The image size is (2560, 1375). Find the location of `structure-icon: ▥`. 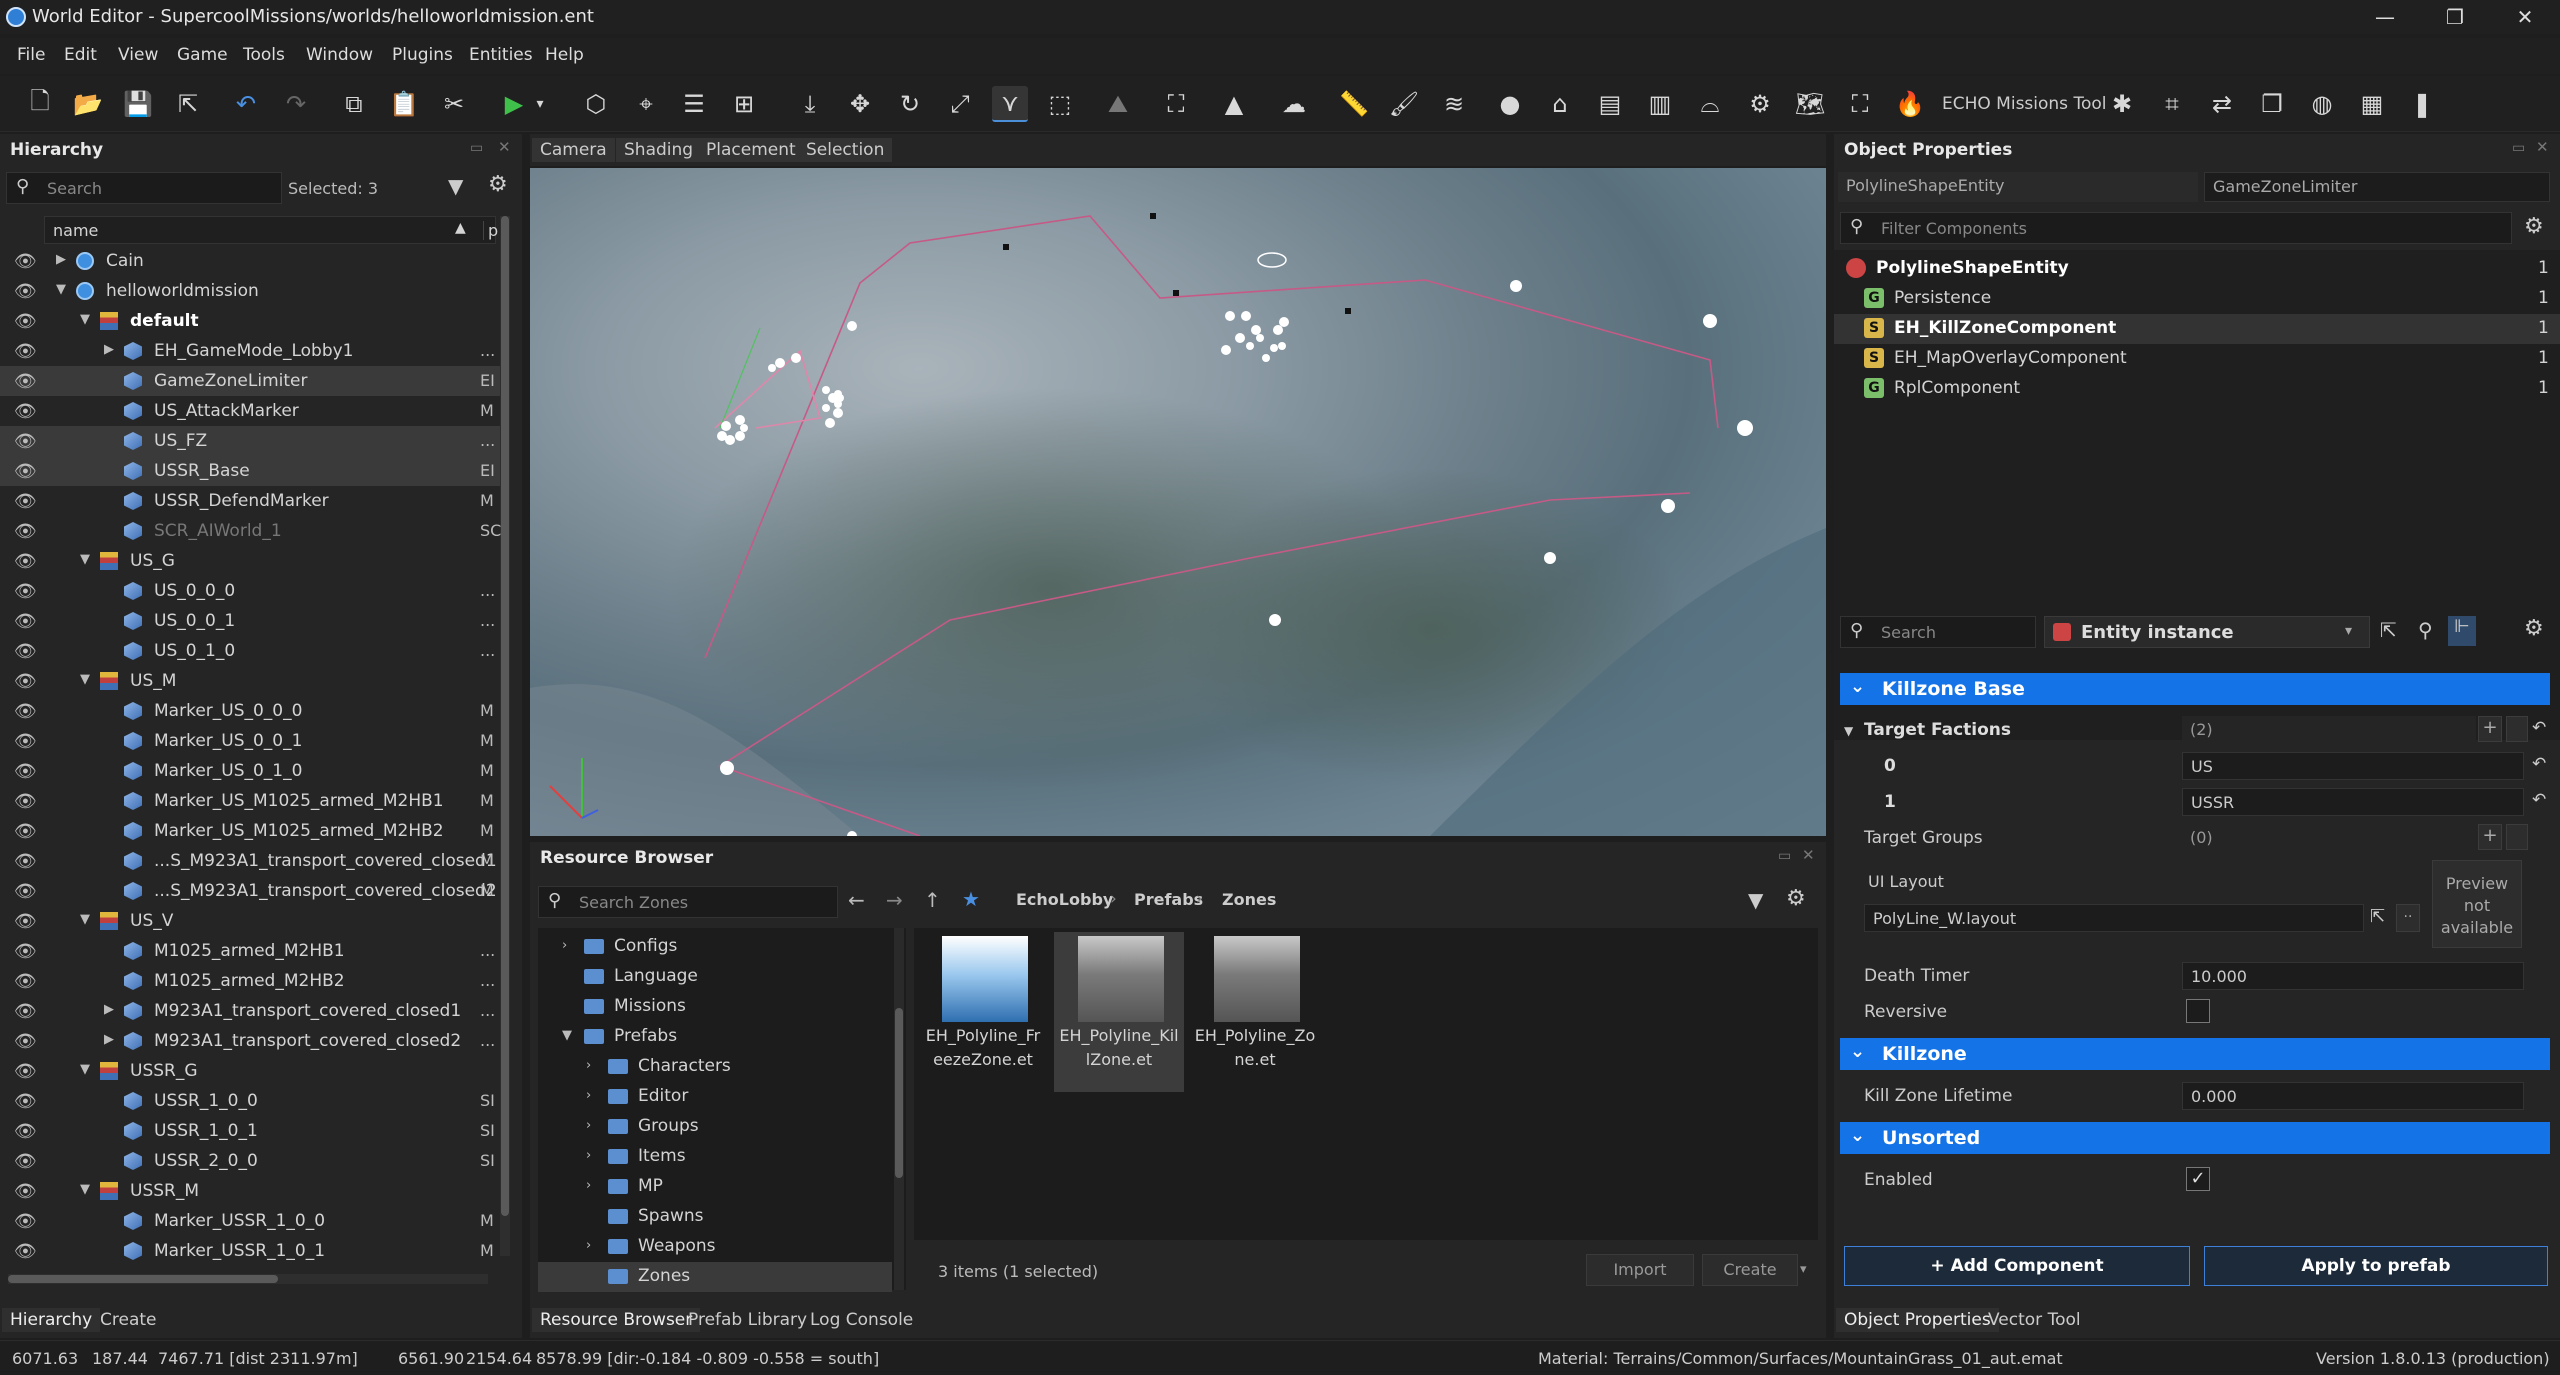

structure-icon: ▥ is located at coordinates (1660, 104).